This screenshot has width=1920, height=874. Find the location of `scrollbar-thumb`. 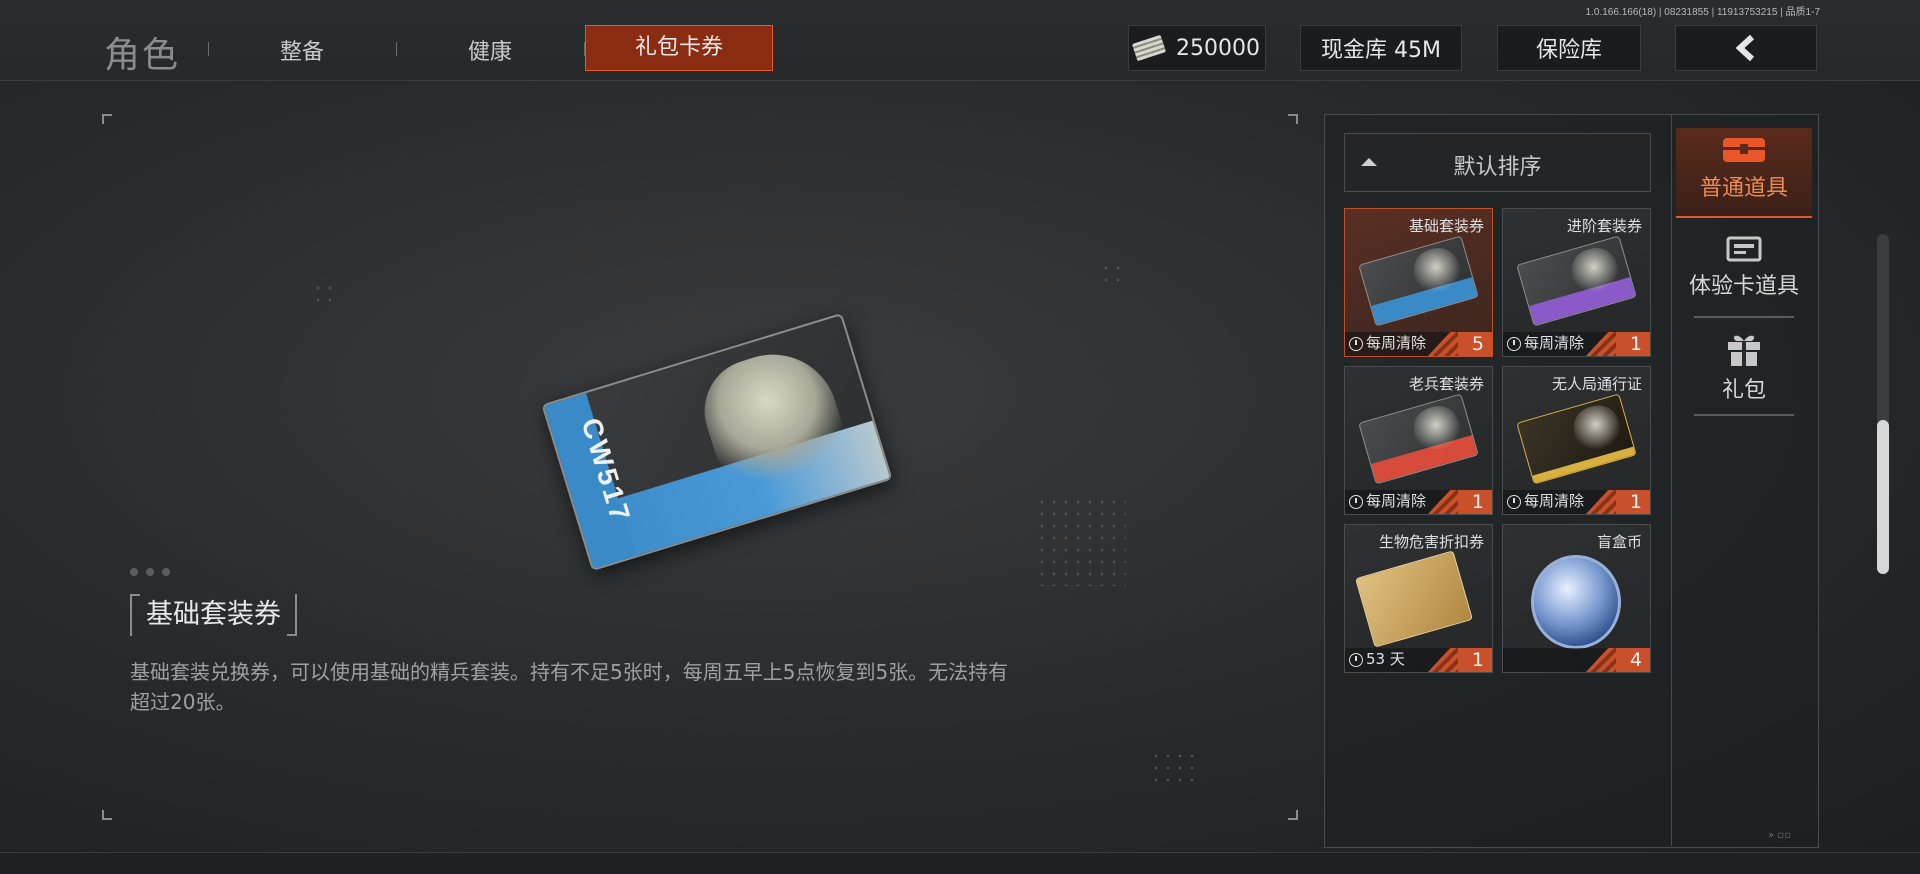

scrollbar-thumb is located at coordinates (1883, 497).